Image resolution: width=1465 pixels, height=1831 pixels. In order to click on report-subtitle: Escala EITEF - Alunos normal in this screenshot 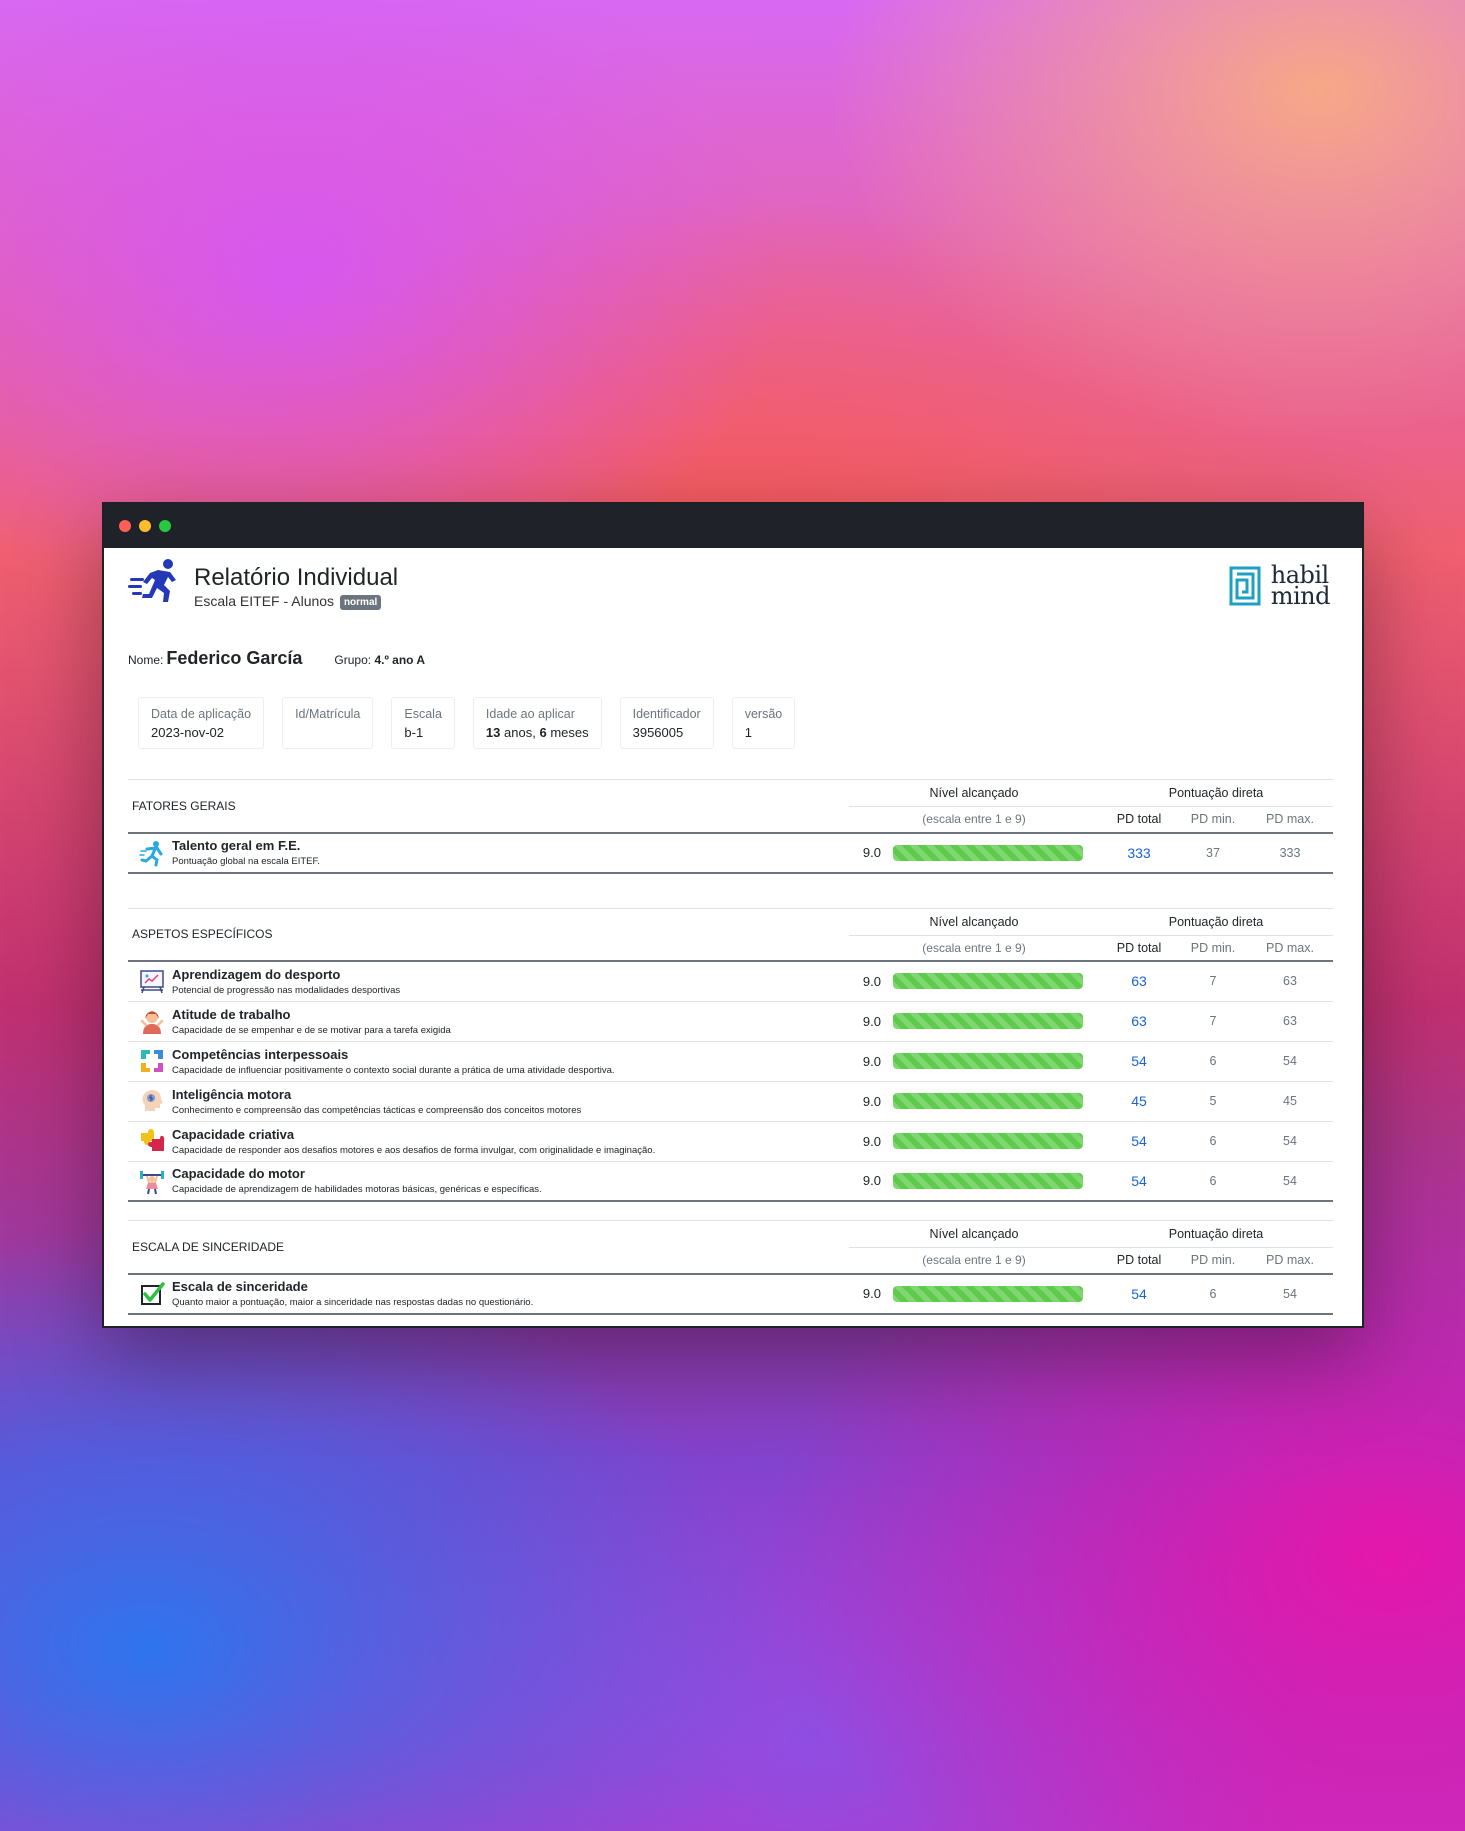, I will do `click(296, 601)`.